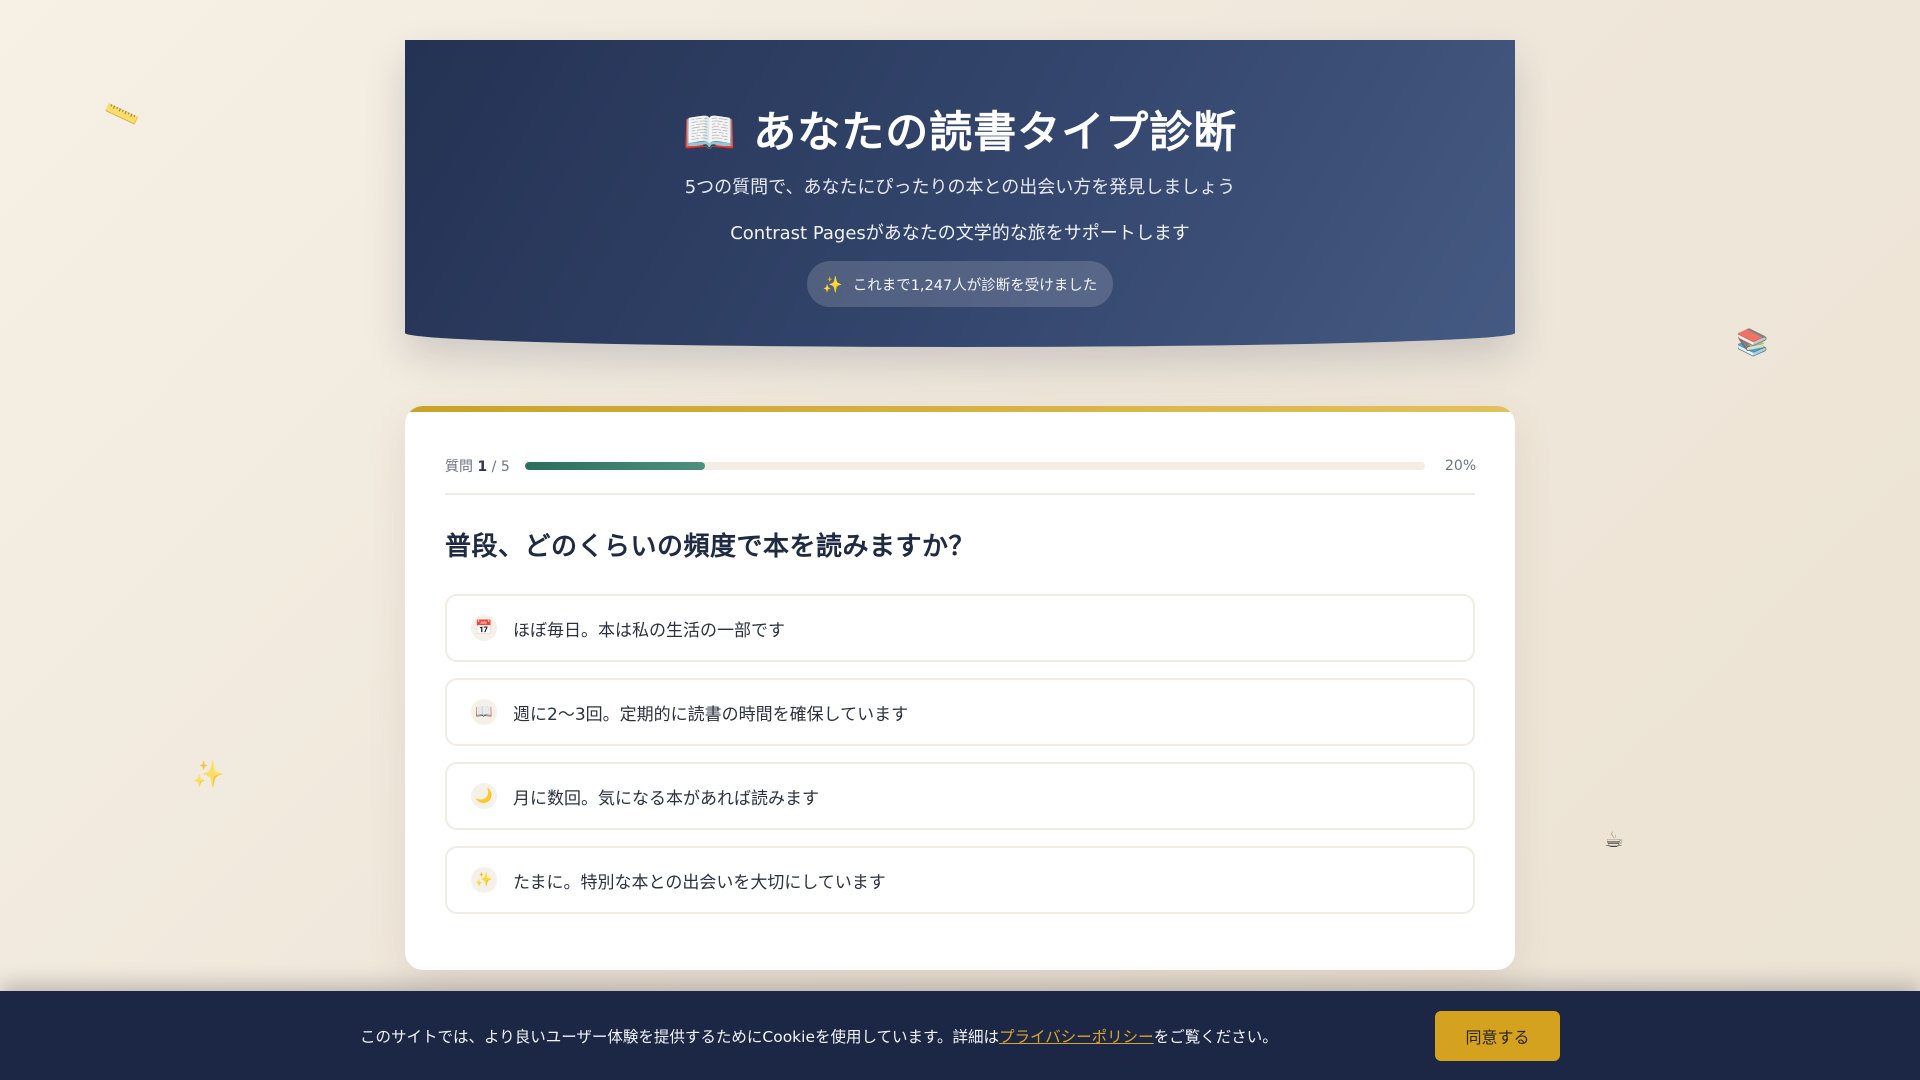 The width and height of the screenshot is (1920, 1080). I want to click on moon-icon: 🌙, so click(484, 796).